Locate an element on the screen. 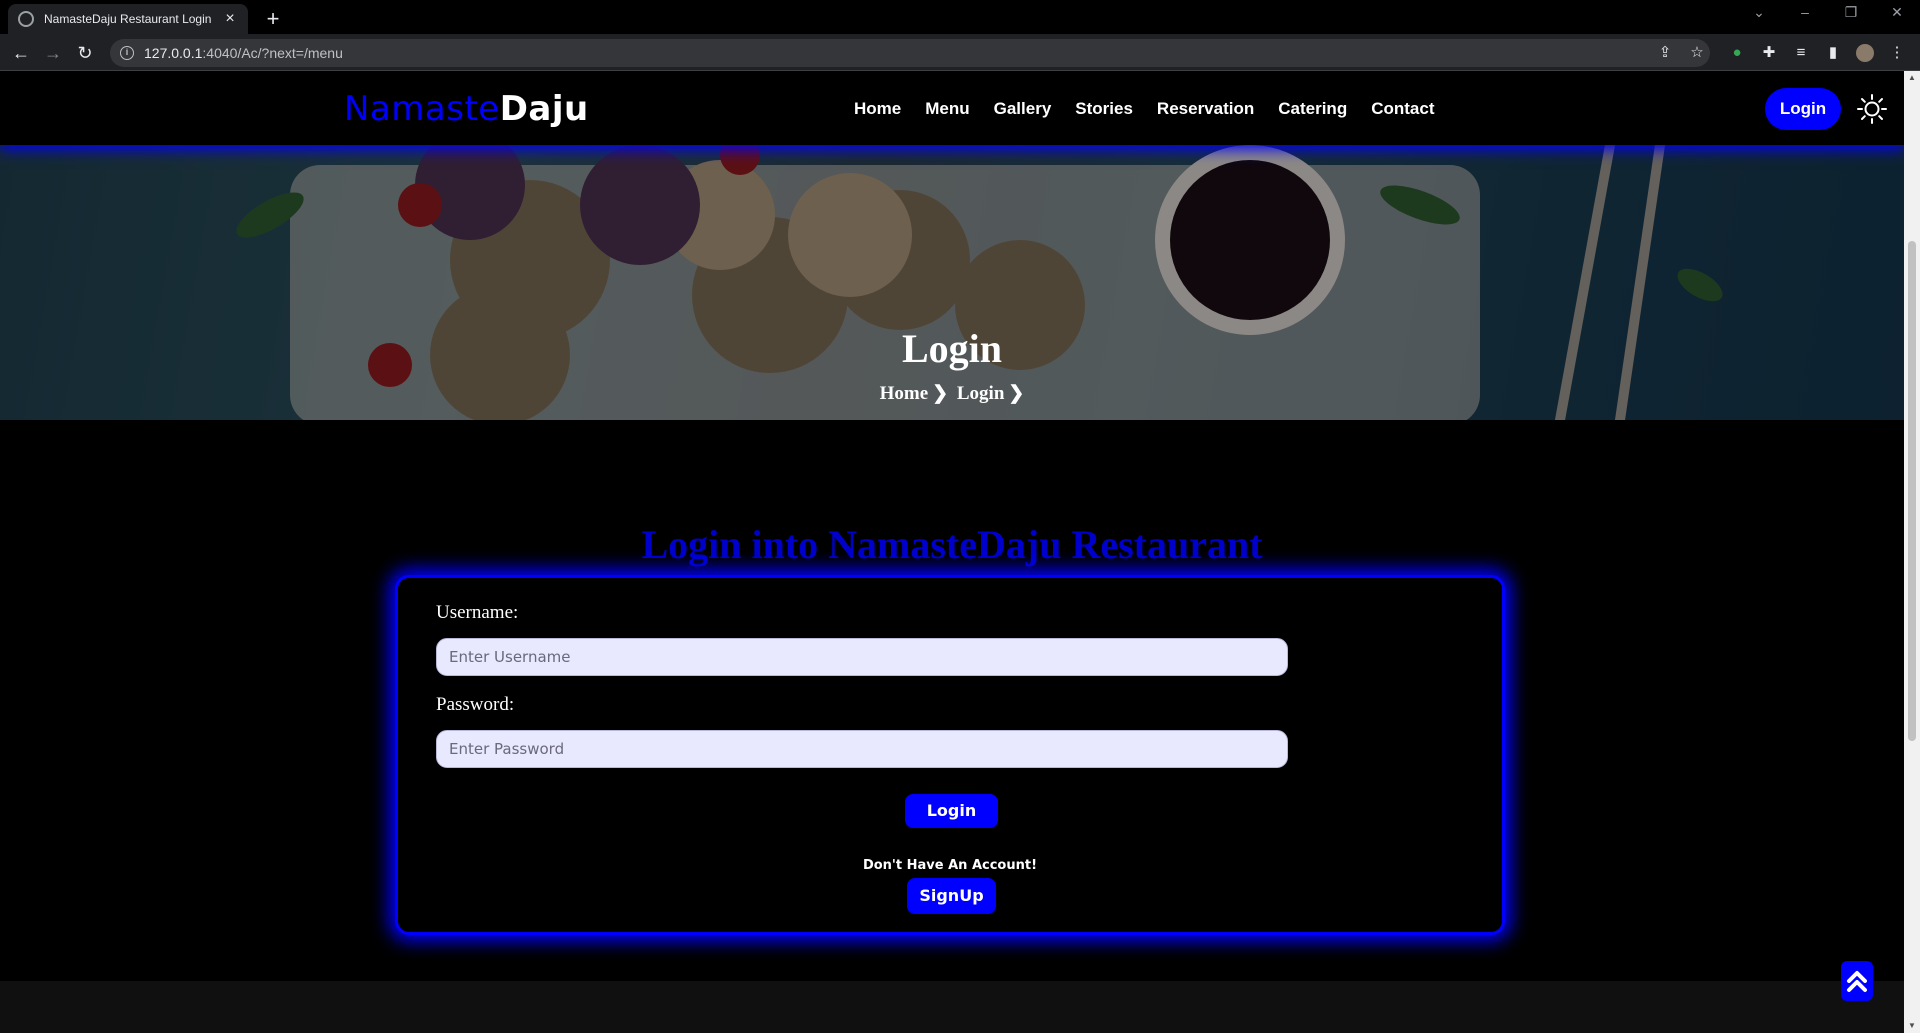 The width and height of the screenshot is (1920, 1033). side-panel-icon: ▮ is located at coordinates (1833, 53).